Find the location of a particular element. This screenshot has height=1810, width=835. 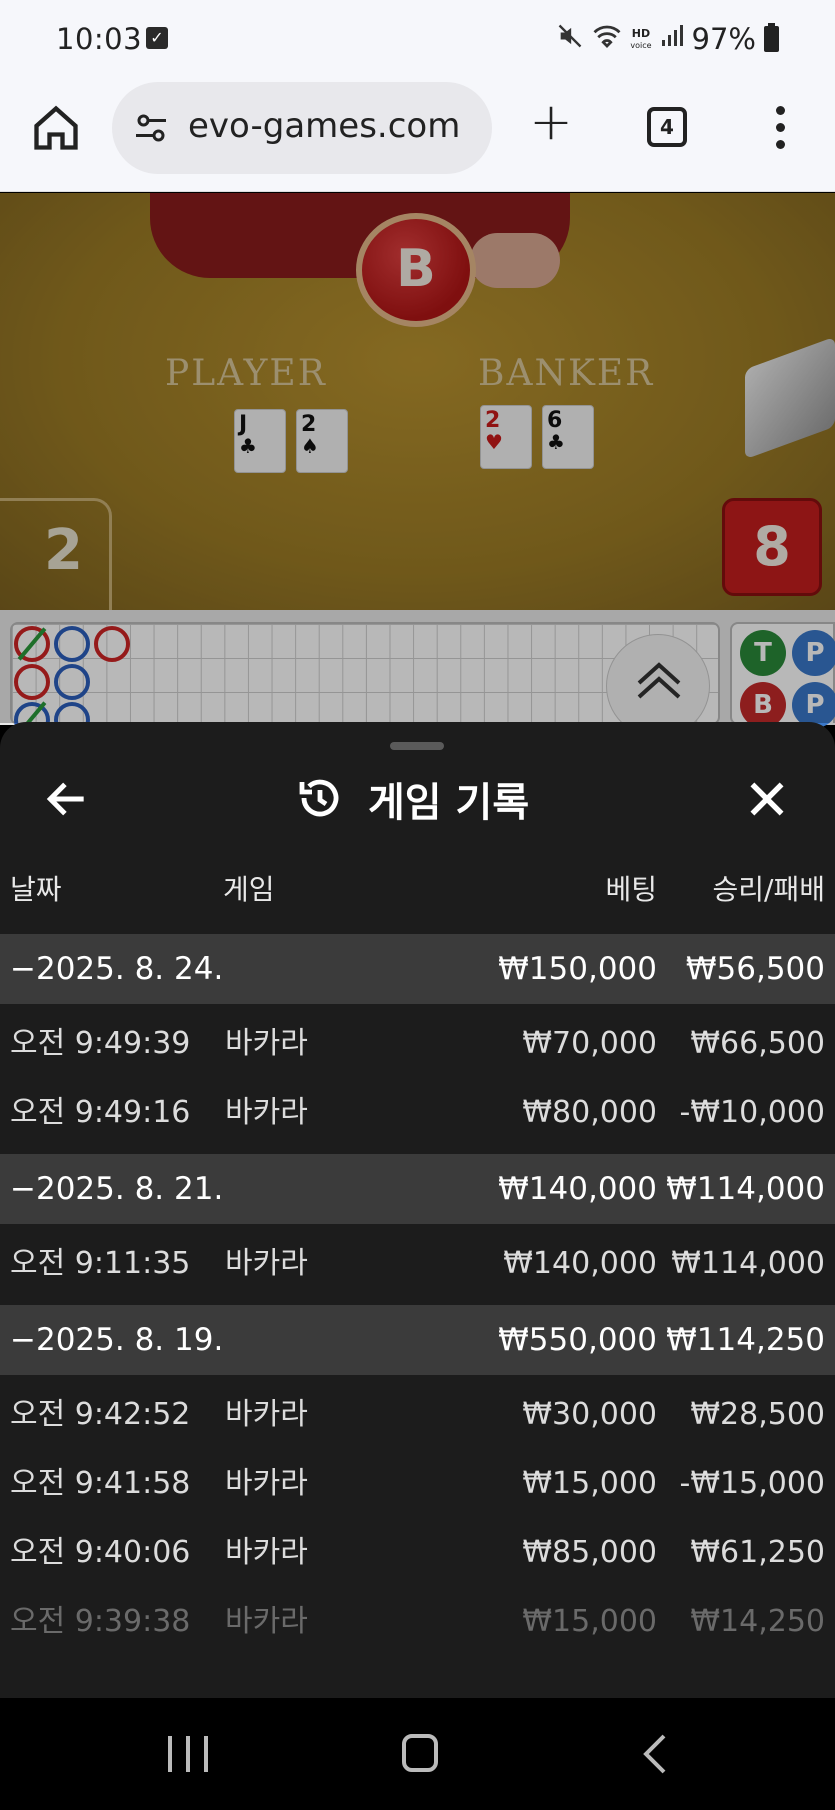

row-date: −2025. 8. 19. is located at coordinates (117, 1340).